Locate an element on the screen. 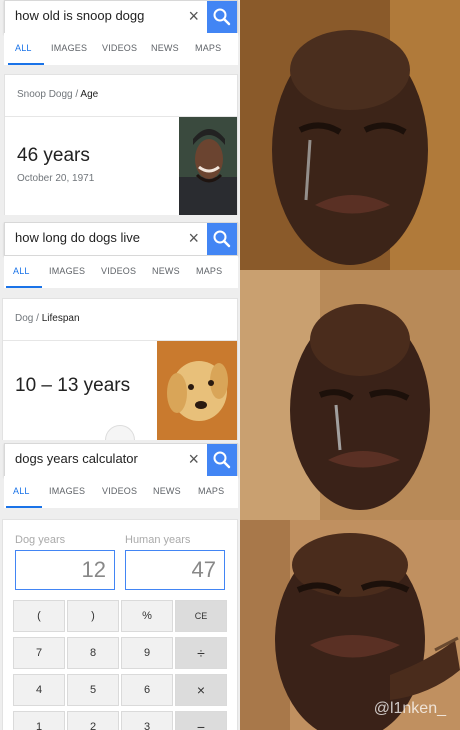 The height and width of the screenshot is (730, 460). dog-years-value: 12 is located at coordinates (93, 569).